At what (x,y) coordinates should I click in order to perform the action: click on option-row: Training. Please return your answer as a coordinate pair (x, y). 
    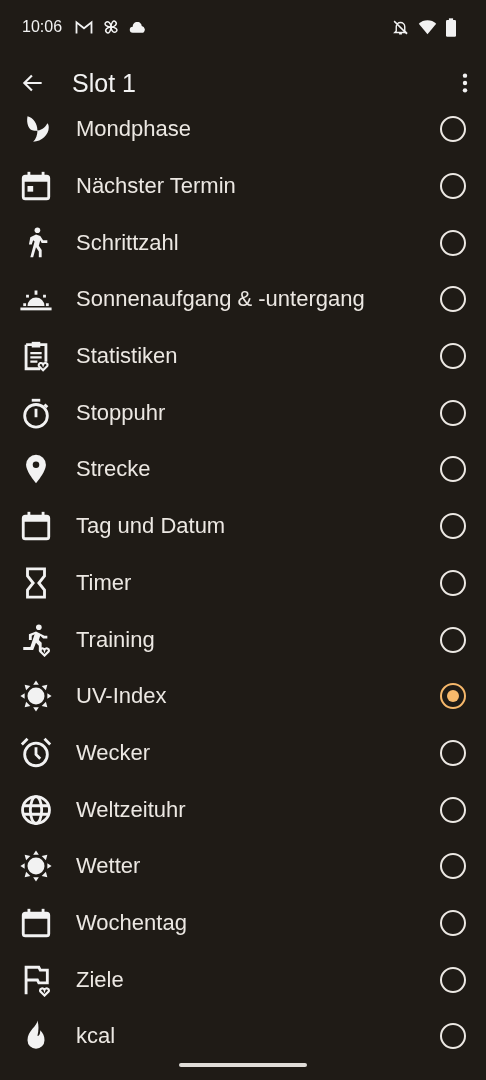
    Looking at the image, I should click on (243, 639).